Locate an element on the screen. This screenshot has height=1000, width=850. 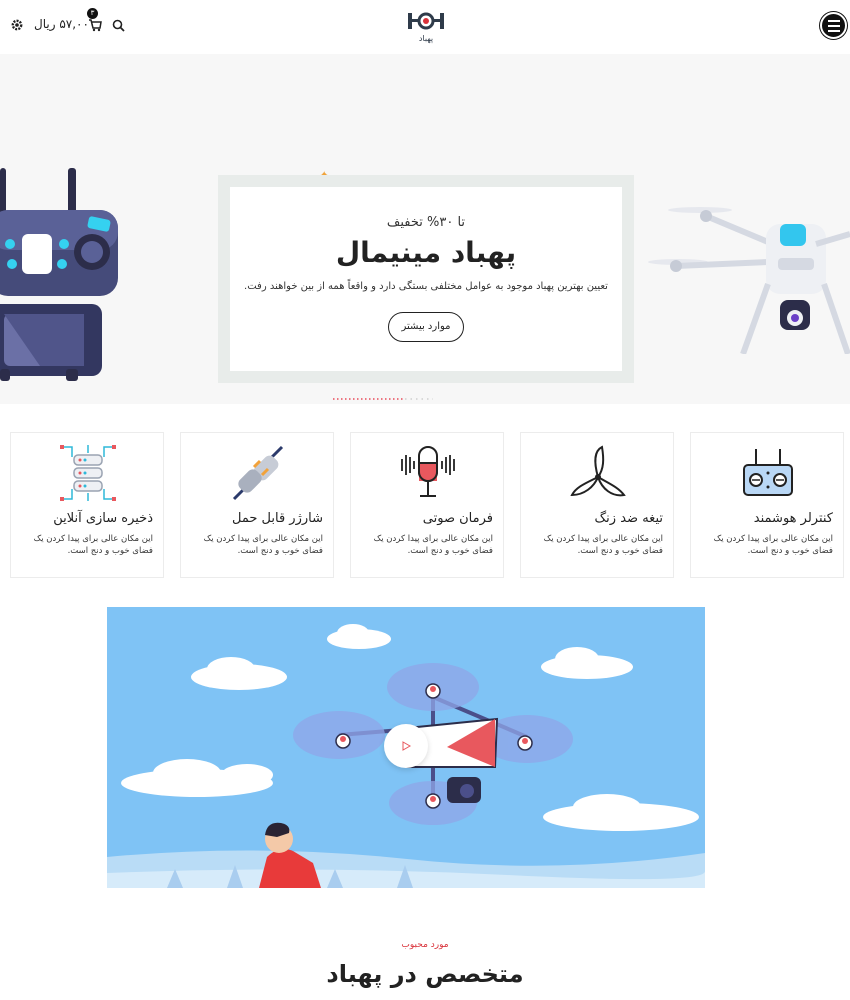
cart-icon is located at coordinates (95, 25).